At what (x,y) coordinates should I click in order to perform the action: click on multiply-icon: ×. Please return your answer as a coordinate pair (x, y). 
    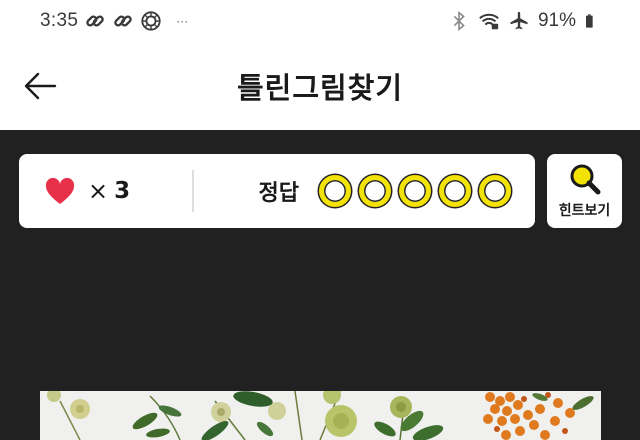
    Looking at the image, I should click on (98, 191).